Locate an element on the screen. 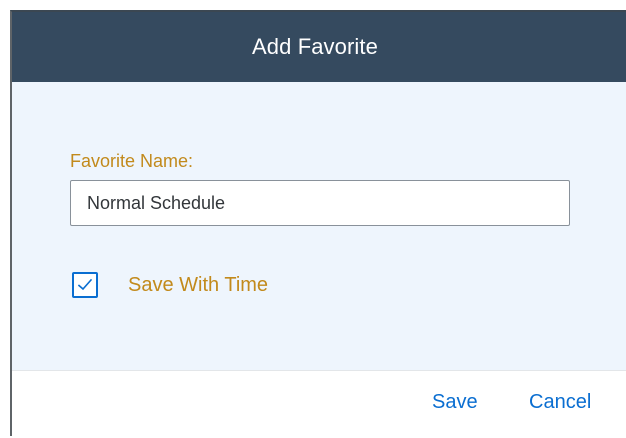 The width and height of the screenshot is (626, 438). dialog-footer: Save Cancel is located at coordinates (319, 403).